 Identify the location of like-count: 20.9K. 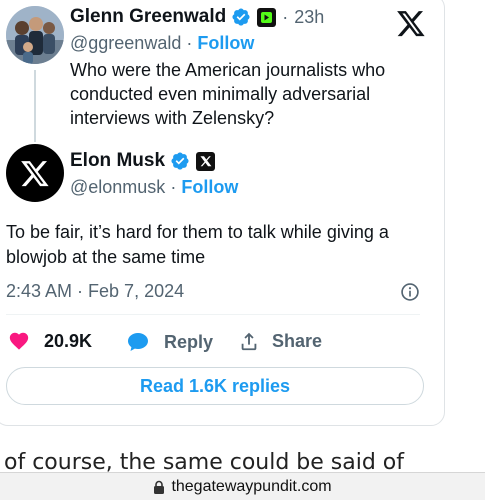
(68, 340).